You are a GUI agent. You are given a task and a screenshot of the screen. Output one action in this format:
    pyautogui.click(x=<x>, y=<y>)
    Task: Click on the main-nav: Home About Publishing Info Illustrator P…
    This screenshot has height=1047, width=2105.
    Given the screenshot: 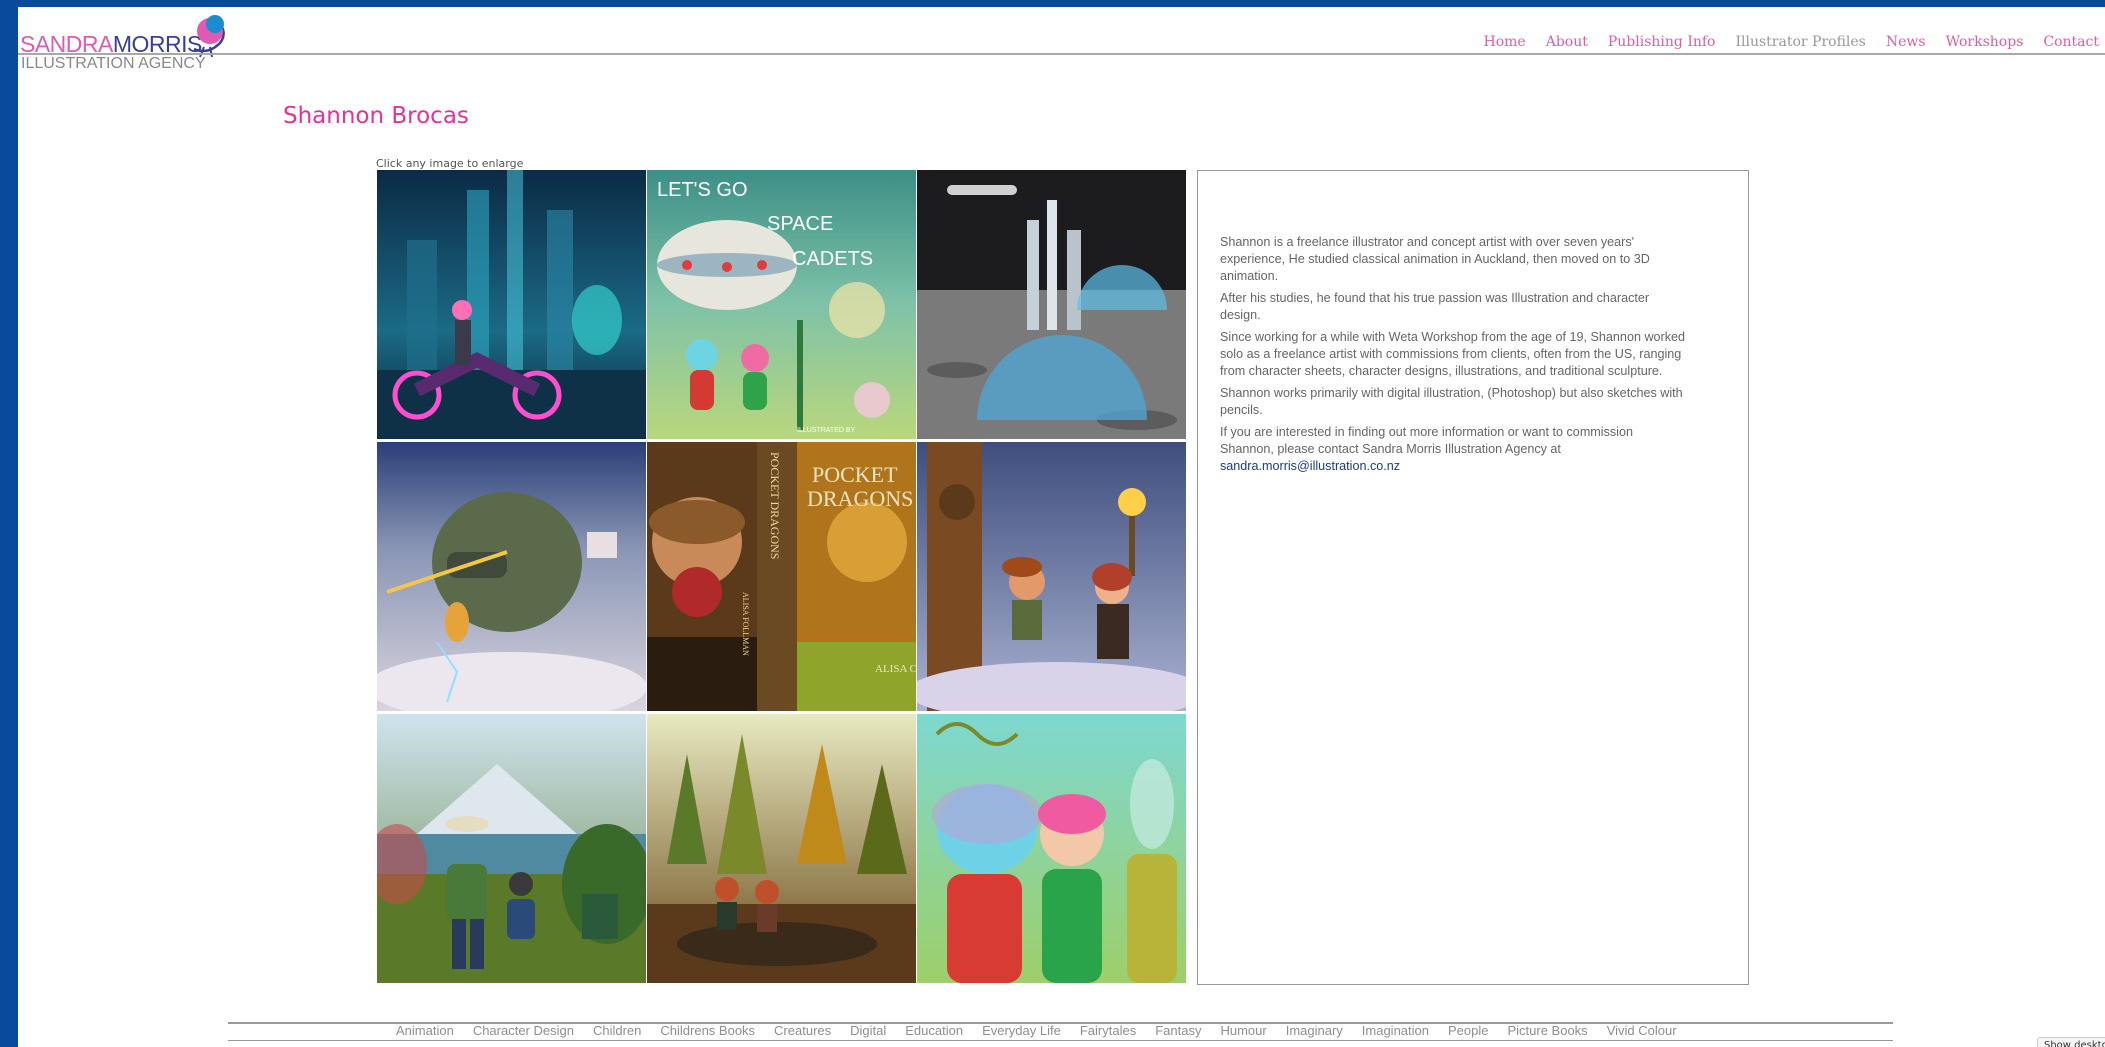 What is the action you would take?
    pyautogui.click(x=1792, y=42)
    